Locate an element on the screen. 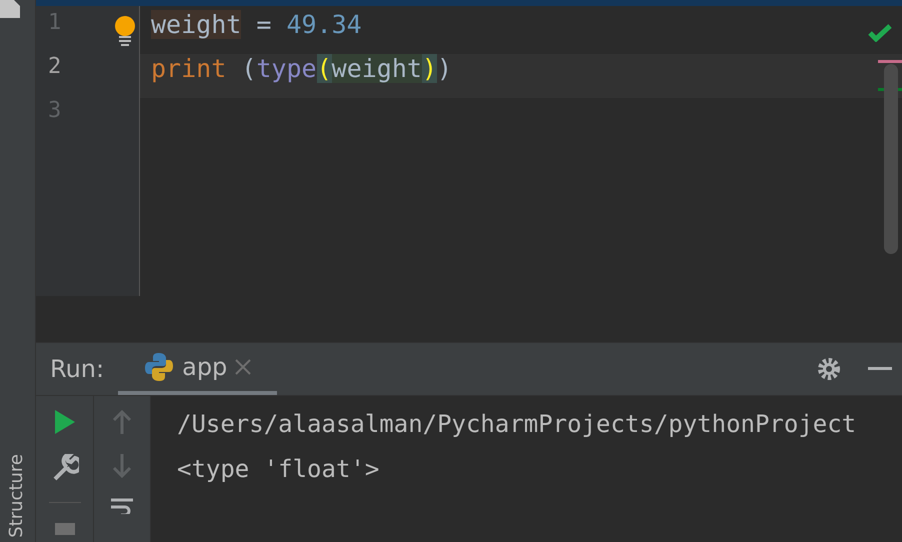  minimize-icon is located at coordinates (880, 369).